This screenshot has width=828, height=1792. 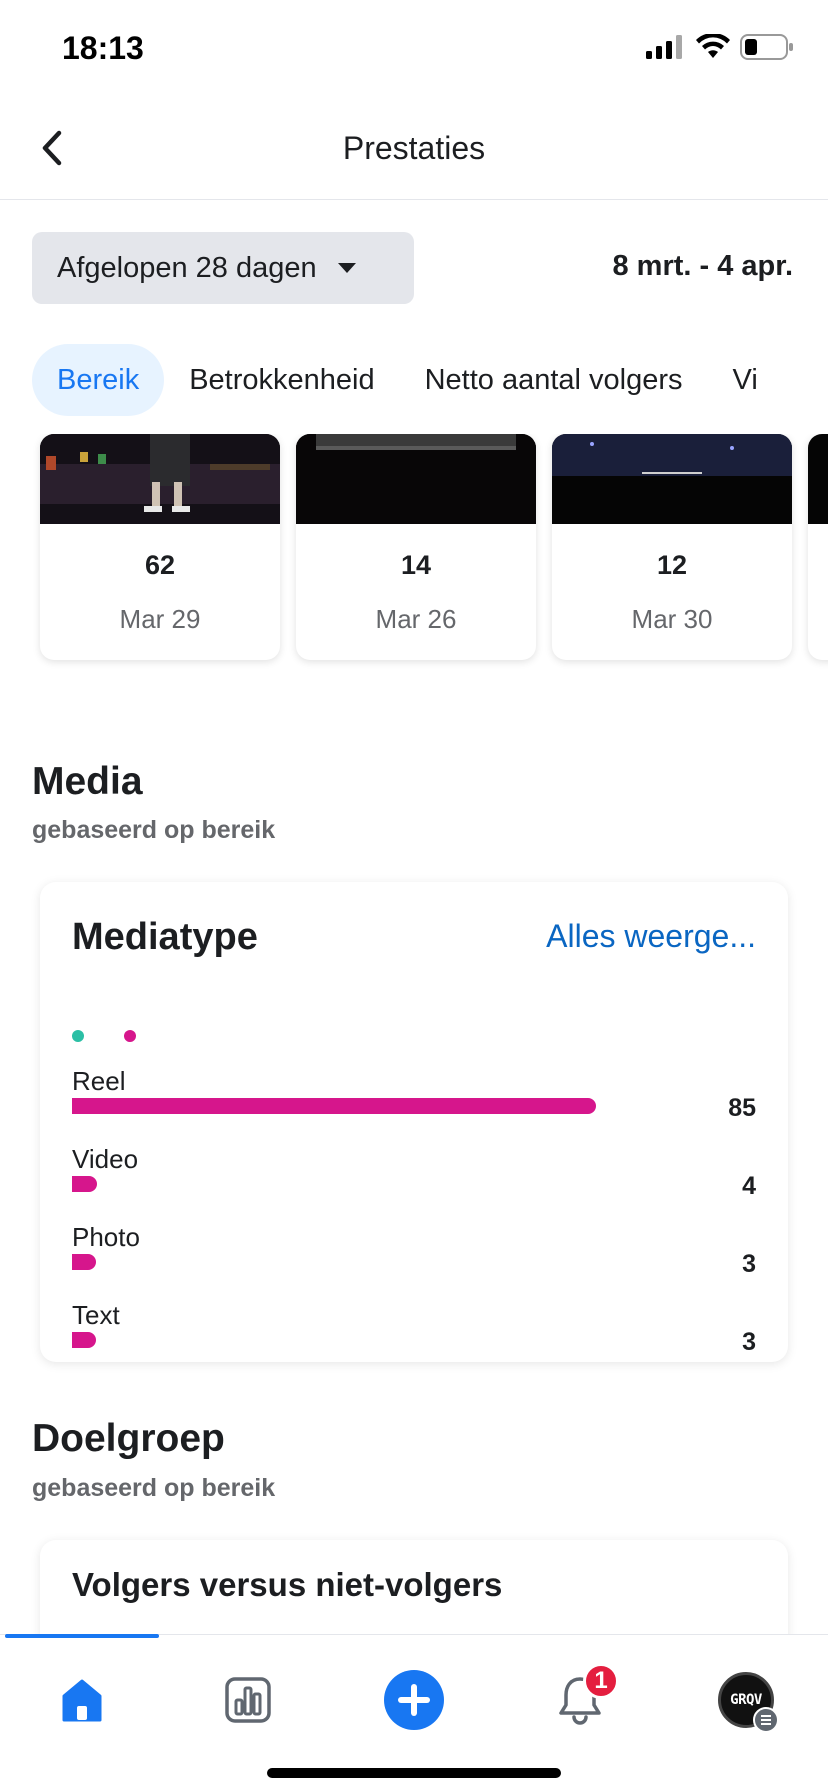 I want to click on status-icons, so click(x=720, y=47).